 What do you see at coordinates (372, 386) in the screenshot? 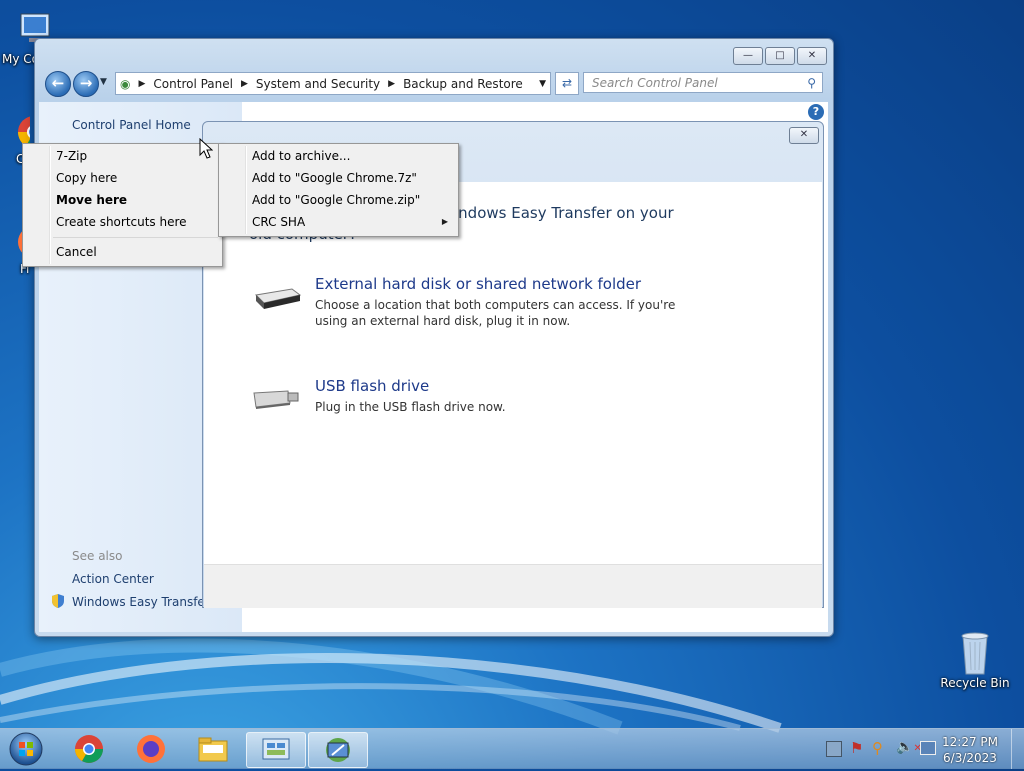
I see `option-usb-title: USB flash drive` at bounding box center [372, 386].